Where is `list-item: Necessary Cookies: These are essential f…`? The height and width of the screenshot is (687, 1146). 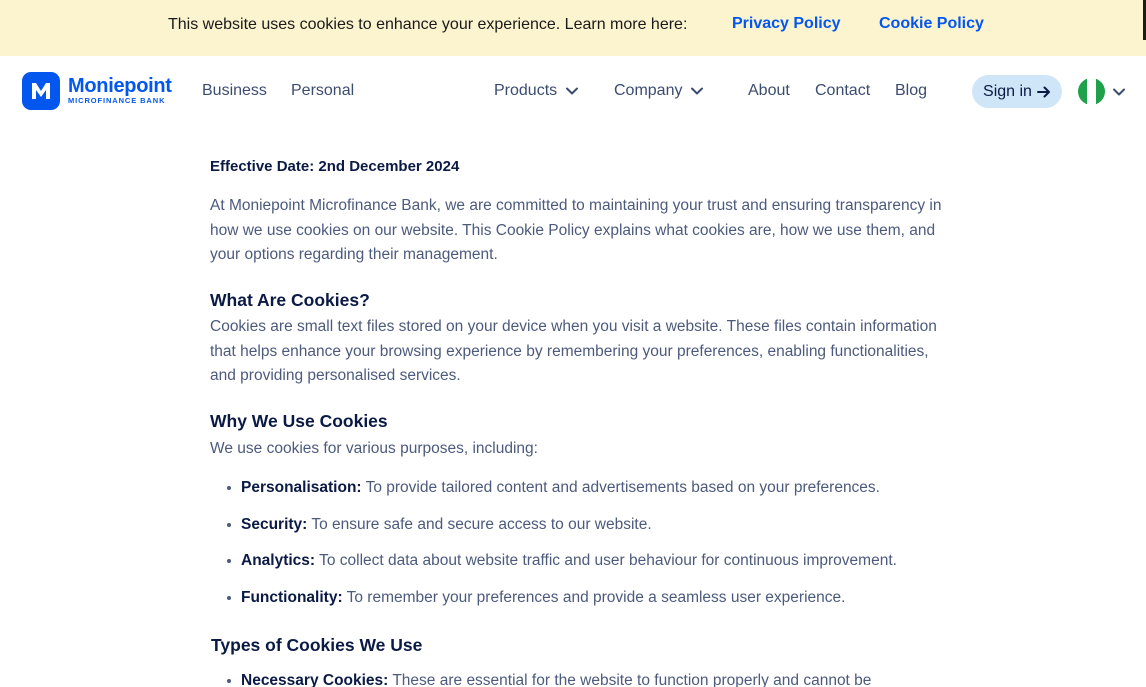
list-item: Necessary Cookies: These are essential f… is located at coordinates (549, 679).